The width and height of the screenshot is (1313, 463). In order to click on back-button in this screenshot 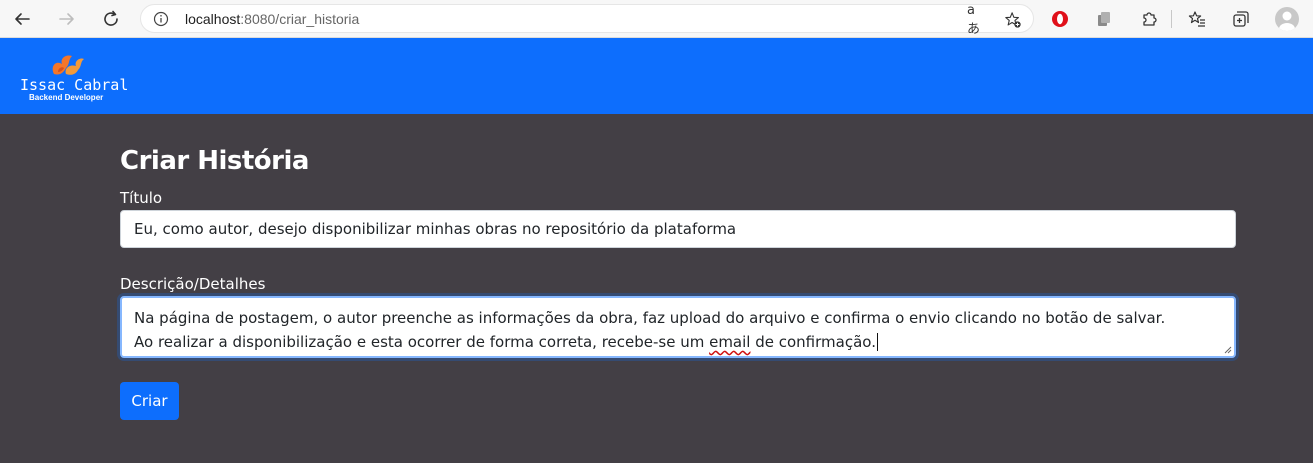, I will do `click(22, 19)`.